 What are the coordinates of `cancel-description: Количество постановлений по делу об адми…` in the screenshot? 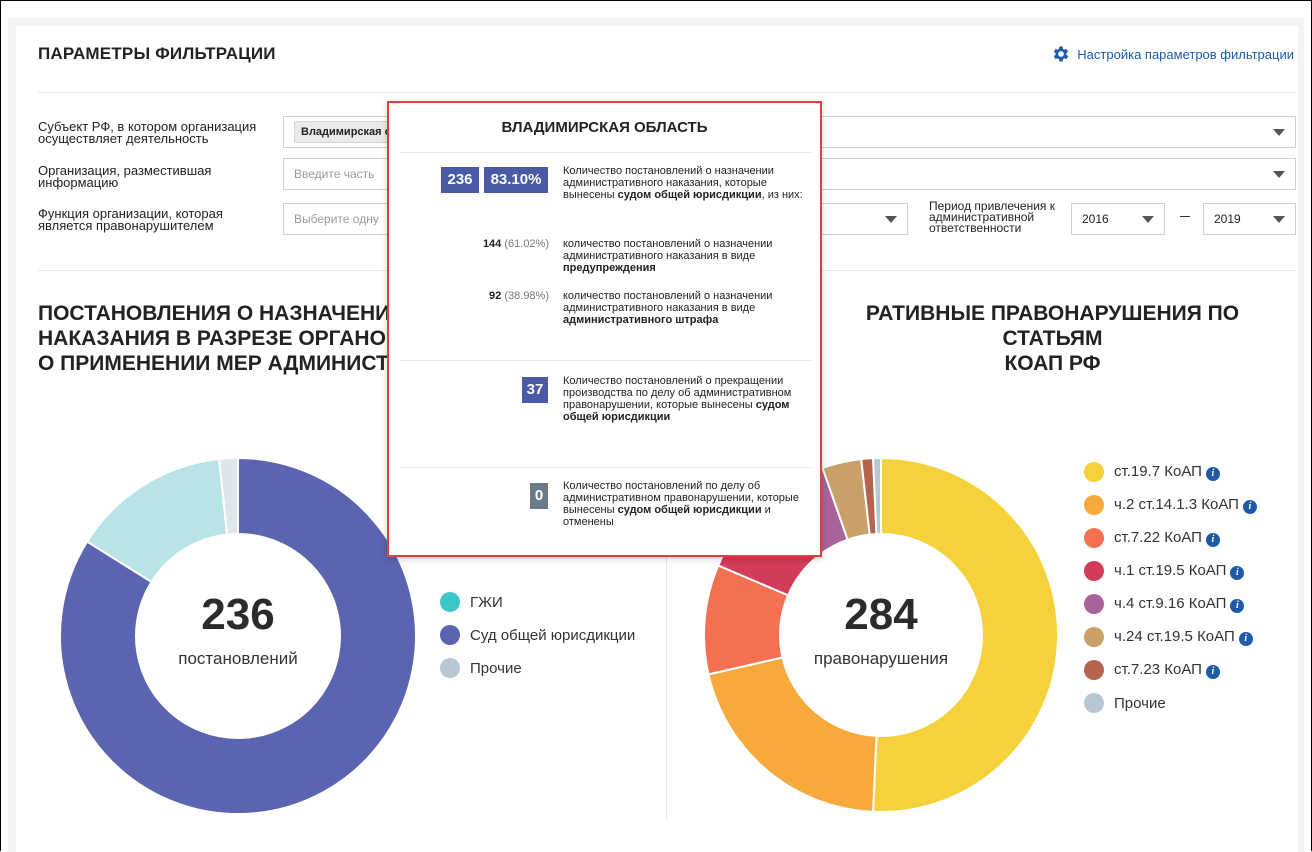 It's located at (681, 504).